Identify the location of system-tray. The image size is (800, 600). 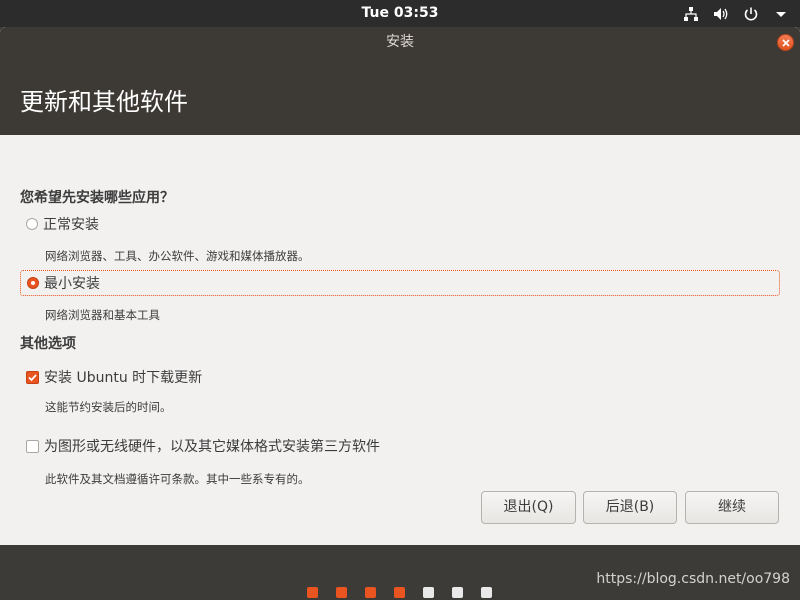
(736, 13).